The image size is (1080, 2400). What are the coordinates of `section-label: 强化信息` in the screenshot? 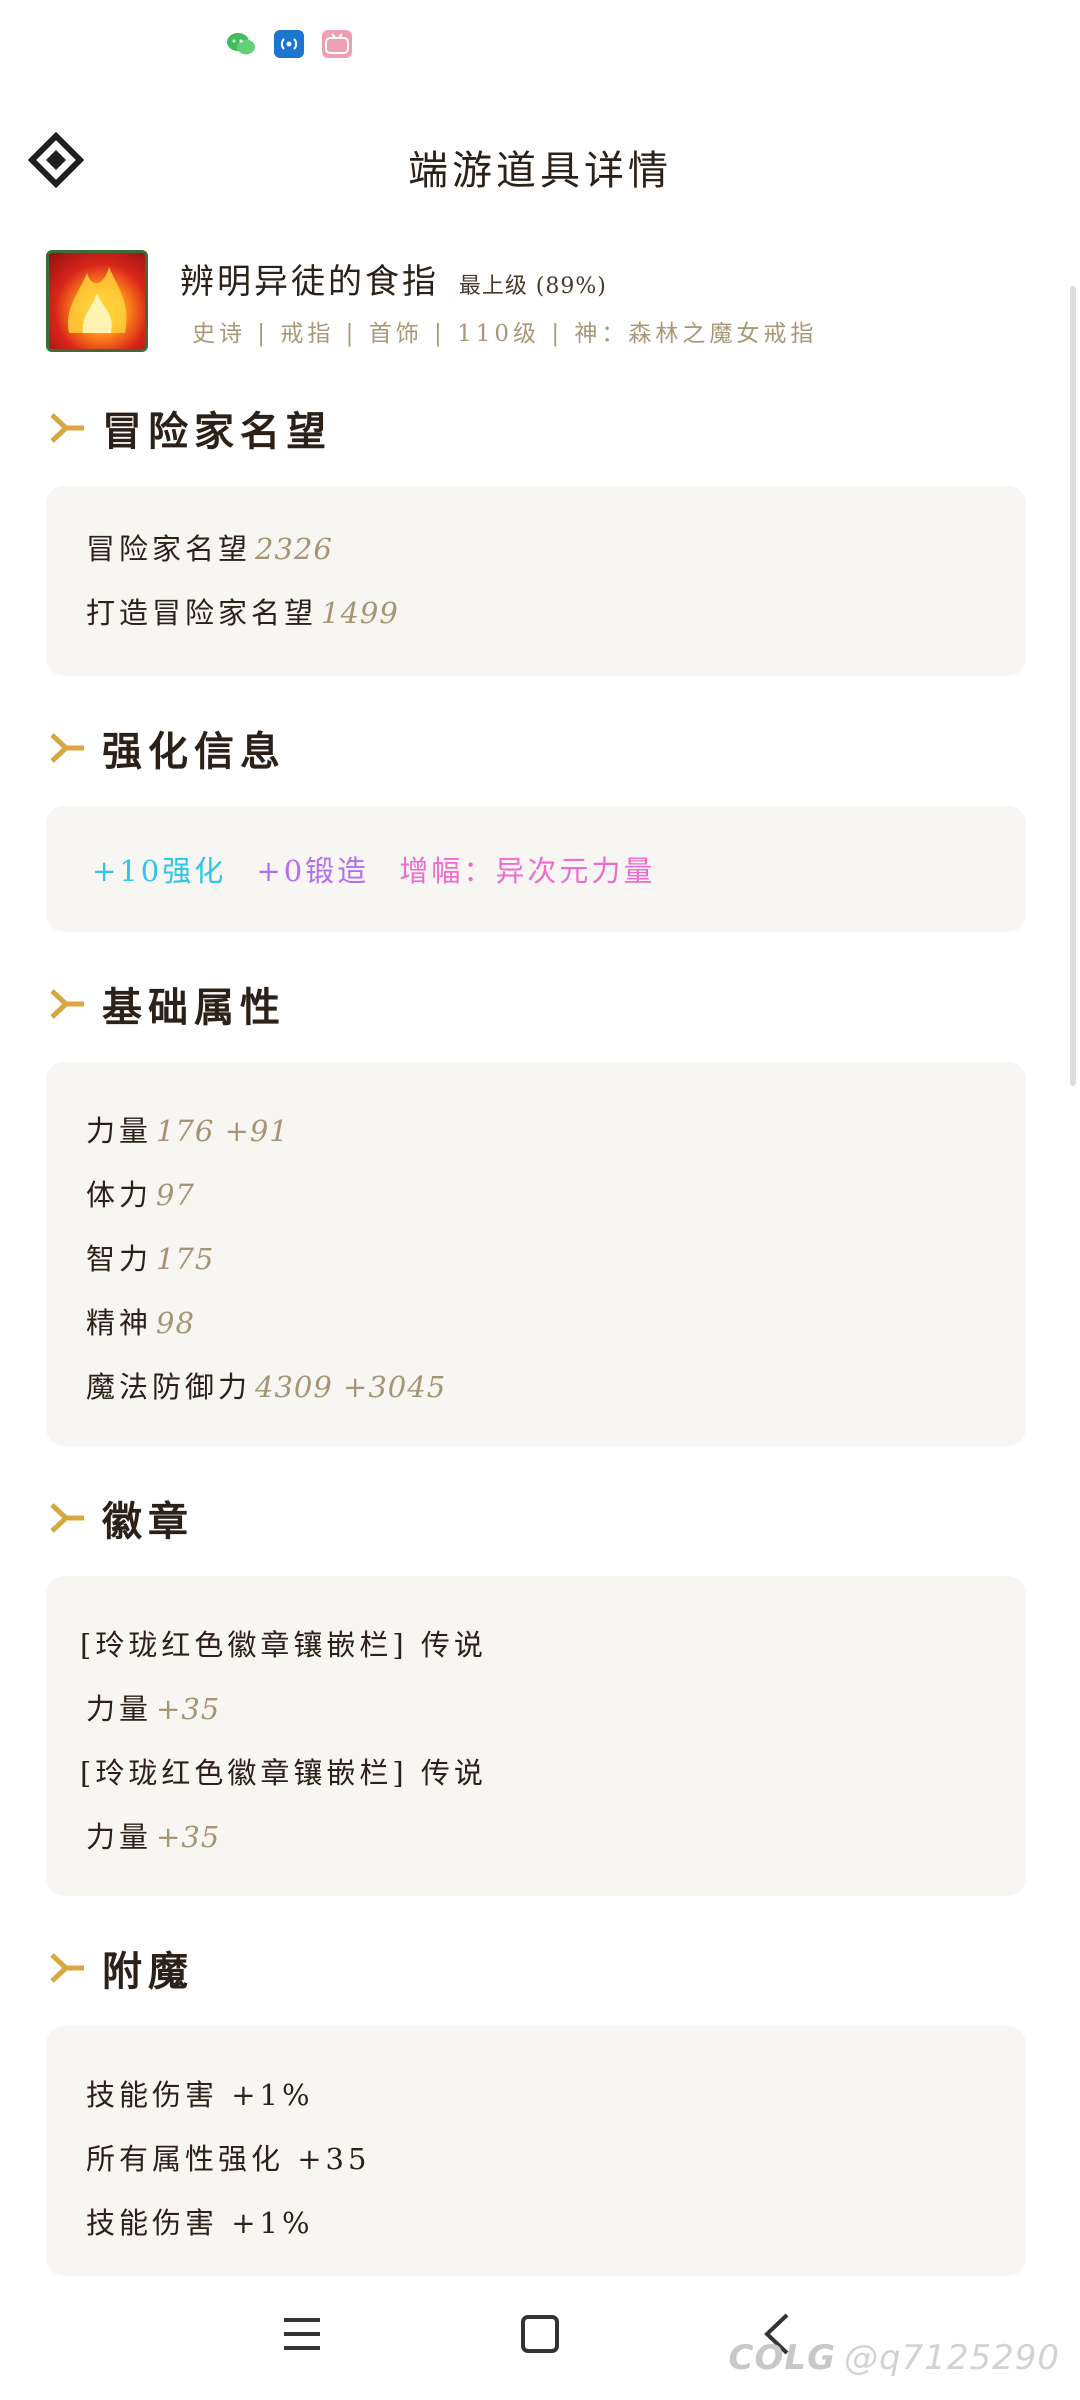 It's located at (194, 751).